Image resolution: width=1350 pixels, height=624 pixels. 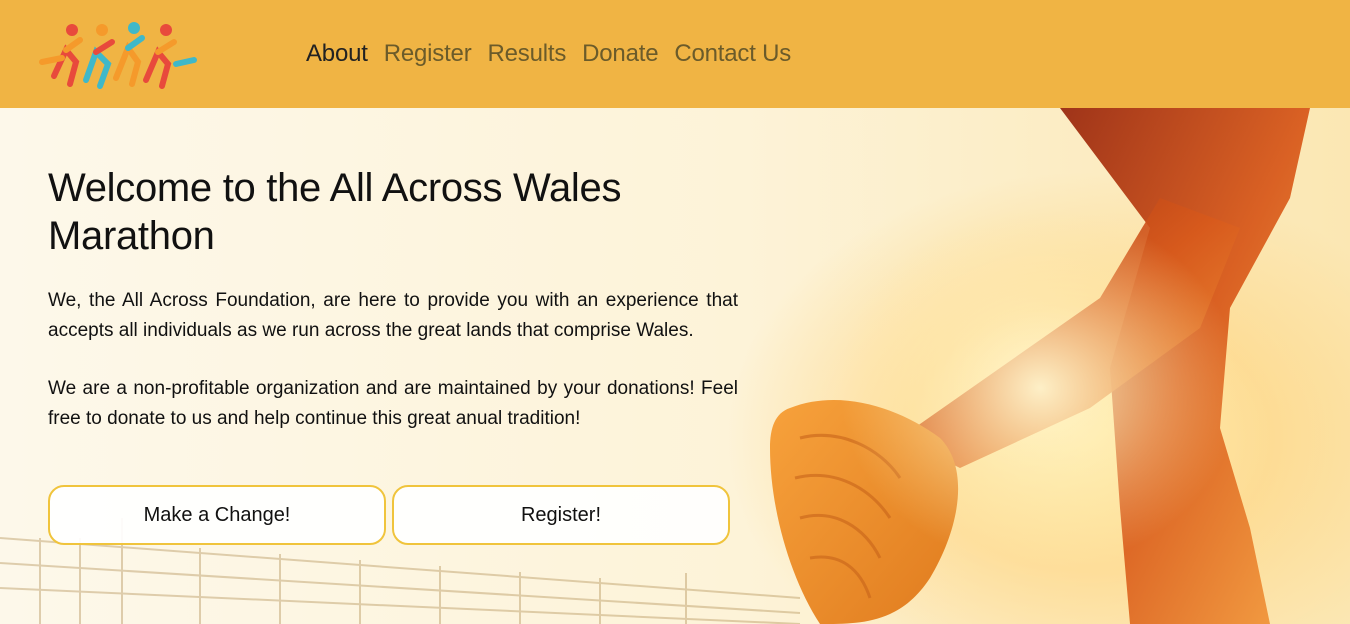 I want to click on nav-register: Register, so click(x=428, y=54).